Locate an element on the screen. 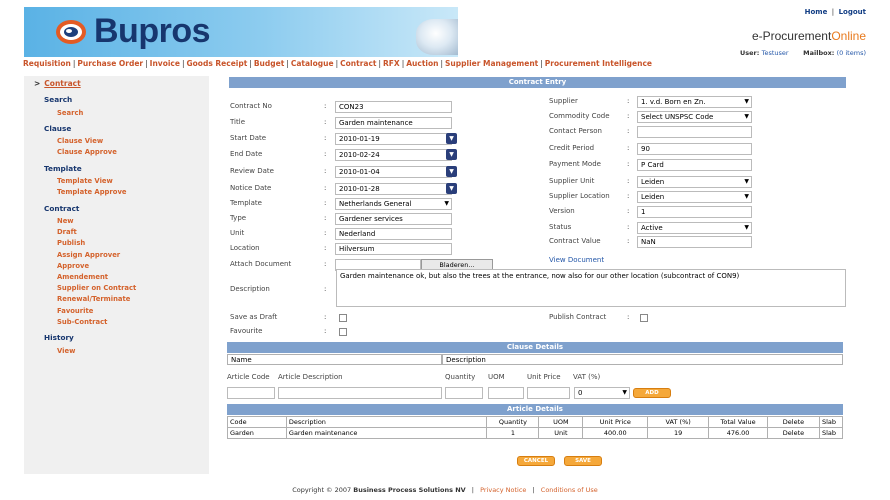 The image size is (890, 500). sidebar-item-template-view: Template View is located at coordinates (85, 181).